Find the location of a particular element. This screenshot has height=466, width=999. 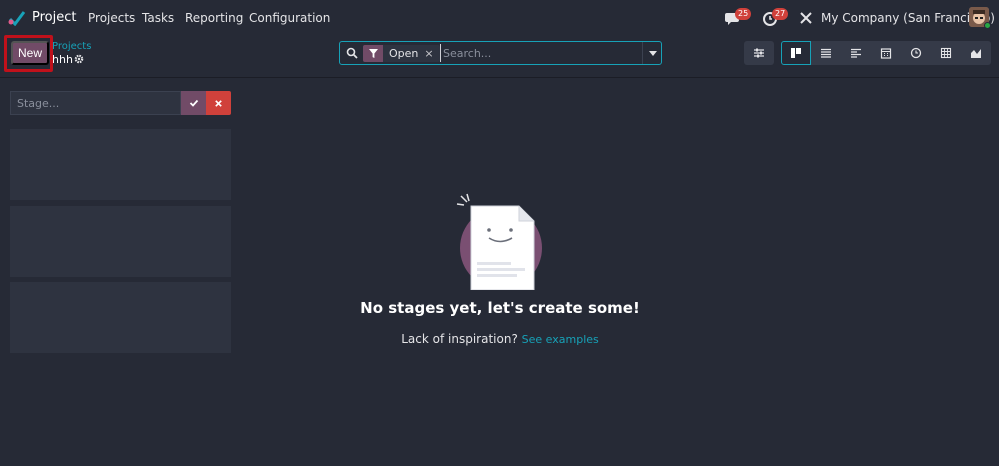

activities-badge: 27 is located at coordinates (780, 14).